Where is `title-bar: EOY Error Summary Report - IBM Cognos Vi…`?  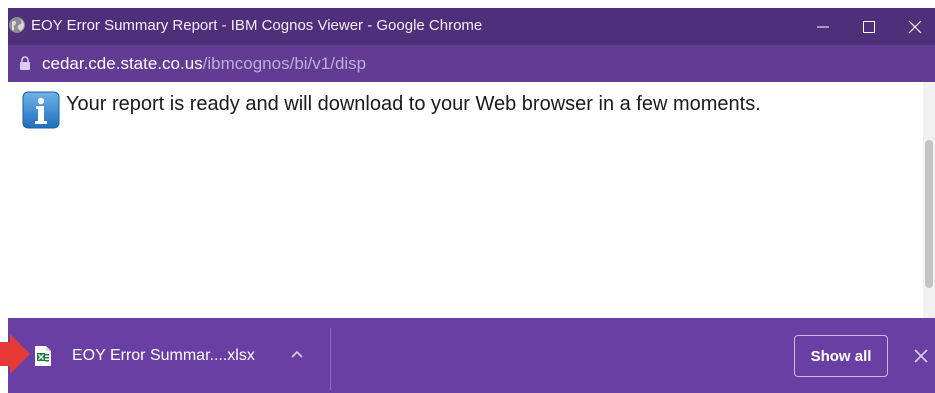 title-bar: EOY Error Summary Report - IBM Cognos Vi… is located at coordinates (471, 26).